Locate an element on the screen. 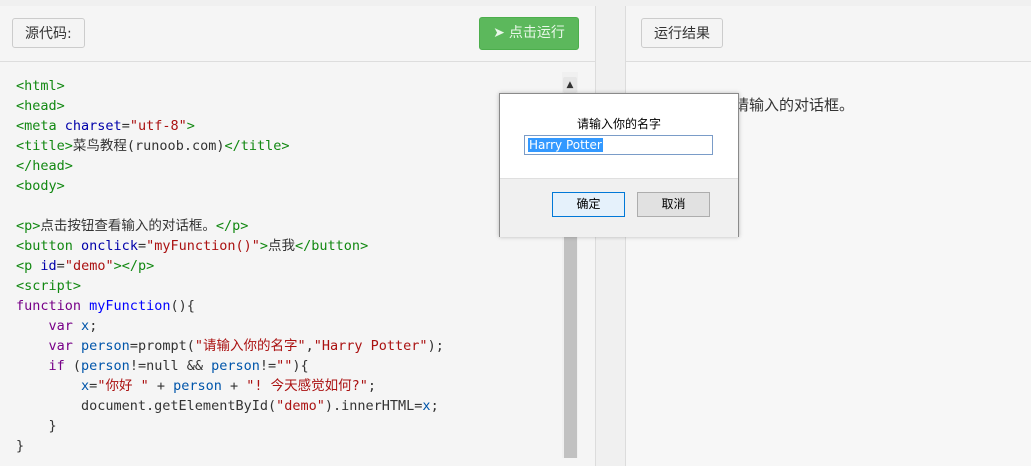 This screenshot has width=1031, height=466. code-line: var x; is located at coordinates (73, 326).